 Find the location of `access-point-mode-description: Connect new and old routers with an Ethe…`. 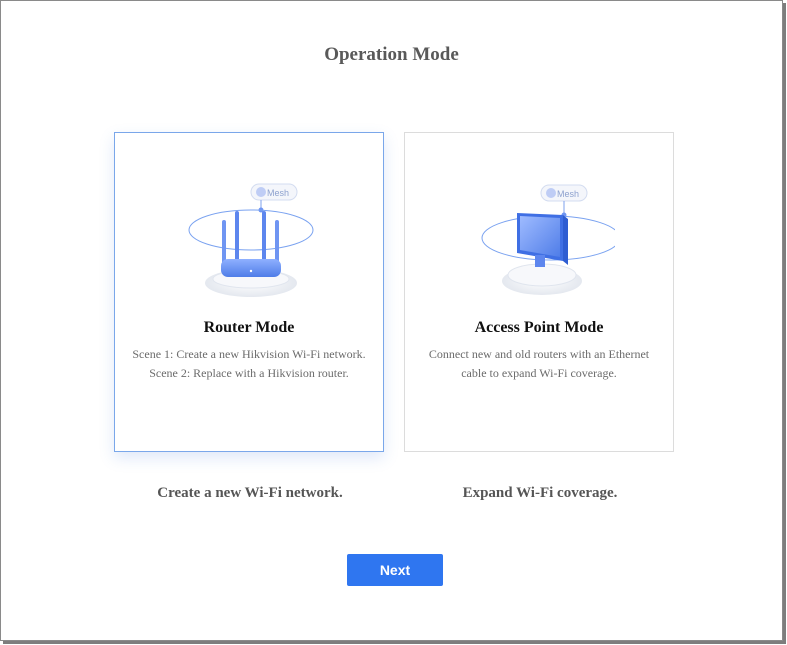

access-point-mode-description: Connect new and old routers with an Ethe… is located at coordinates (539, 363).